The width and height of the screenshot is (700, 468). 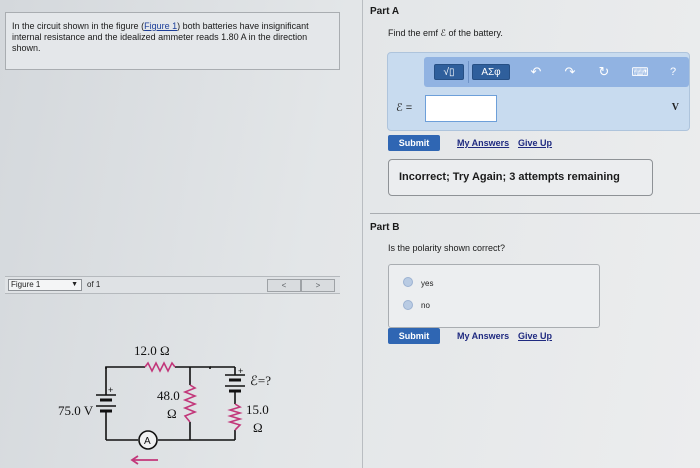 I want to click on figure-navigation-bar: Figure 1 ▼ of 1 < >, so click(x=172, y=285).